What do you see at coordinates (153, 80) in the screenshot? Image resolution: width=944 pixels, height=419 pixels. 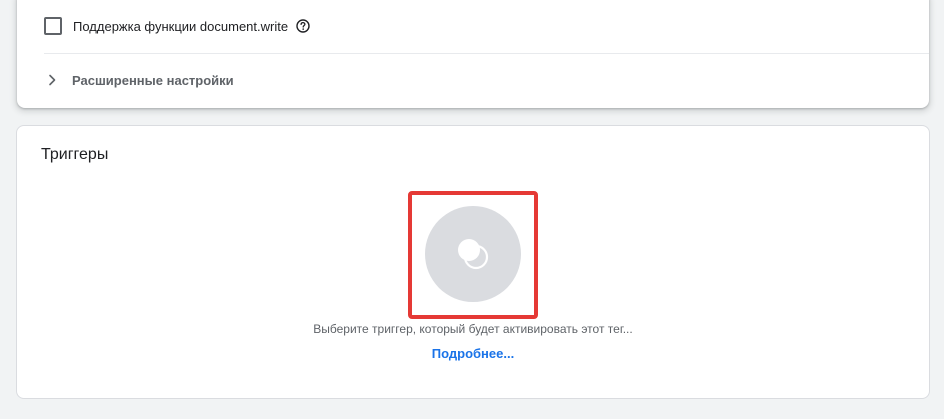 I see `advanced-settings-label: Расширенные настройки` at bounding box center [153, 80].